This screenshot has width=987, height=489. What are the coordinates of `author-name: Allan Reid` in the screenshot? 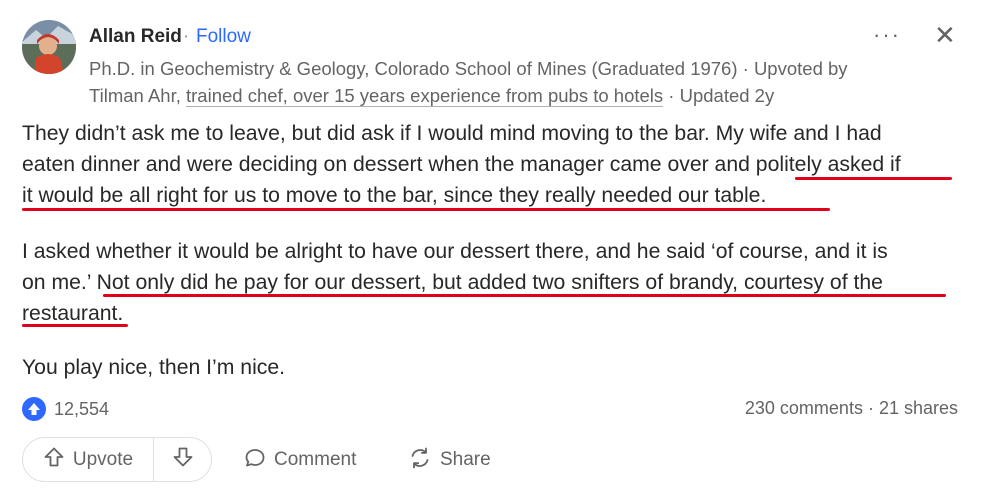 It's located at (135, 37).